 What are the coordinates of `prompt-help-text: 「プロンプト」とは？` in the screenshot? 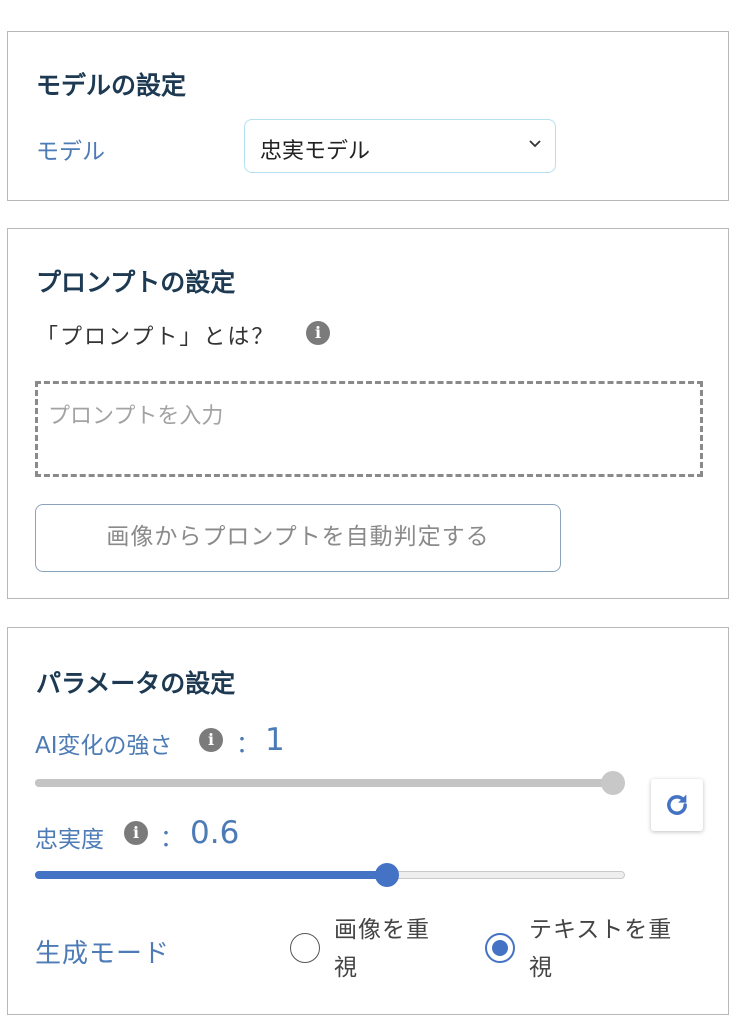 It's located at (155, 335).